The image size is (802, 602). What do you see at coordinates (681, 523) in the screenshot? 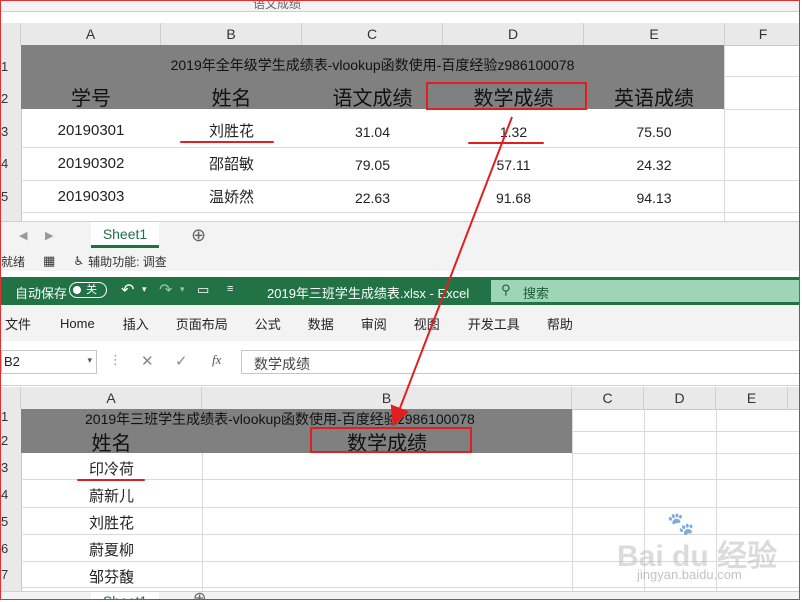
I see `paw-icon: 🐾` at bounding box center [681, 523].